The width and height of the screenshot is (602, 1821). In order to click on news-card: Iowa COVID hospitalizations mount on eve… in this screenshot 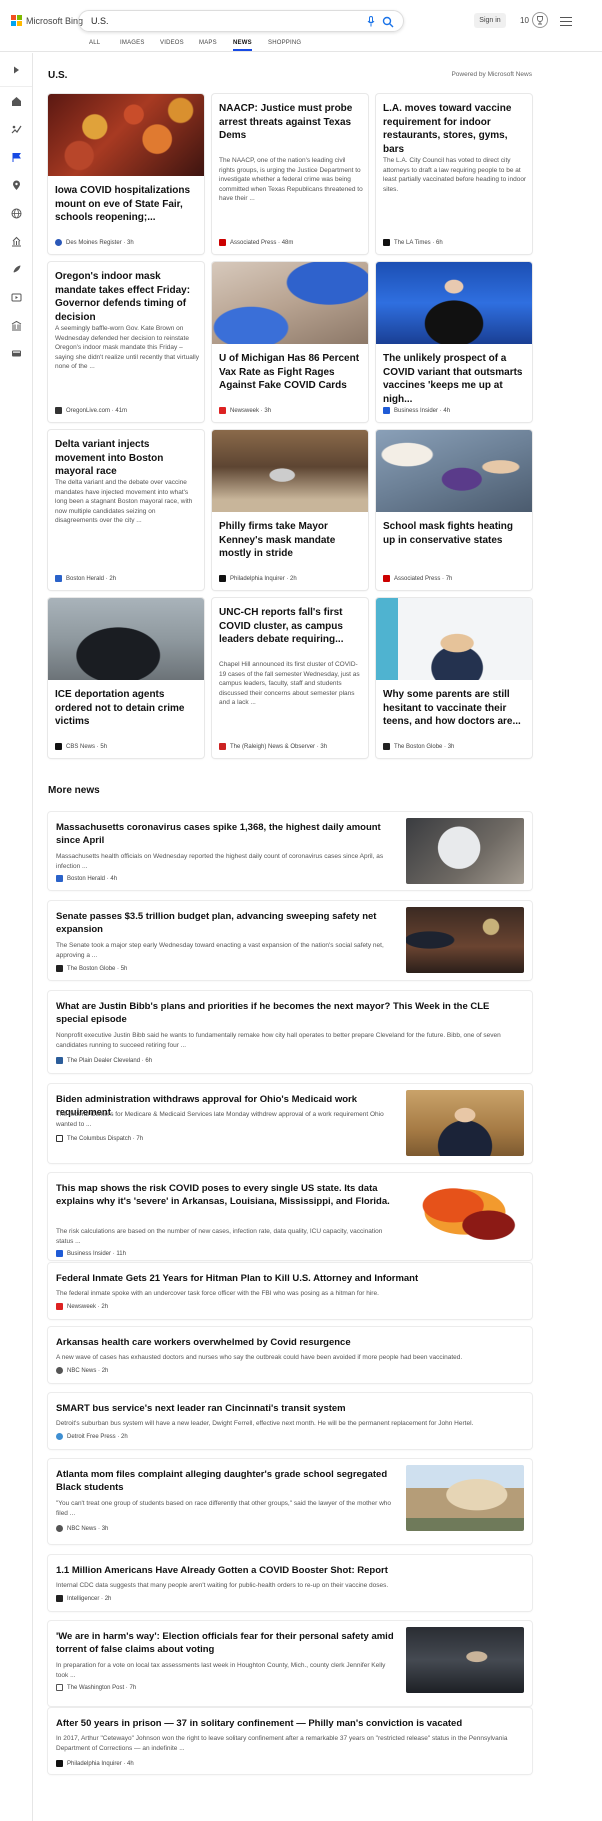, I will do `click(126, 174)`.